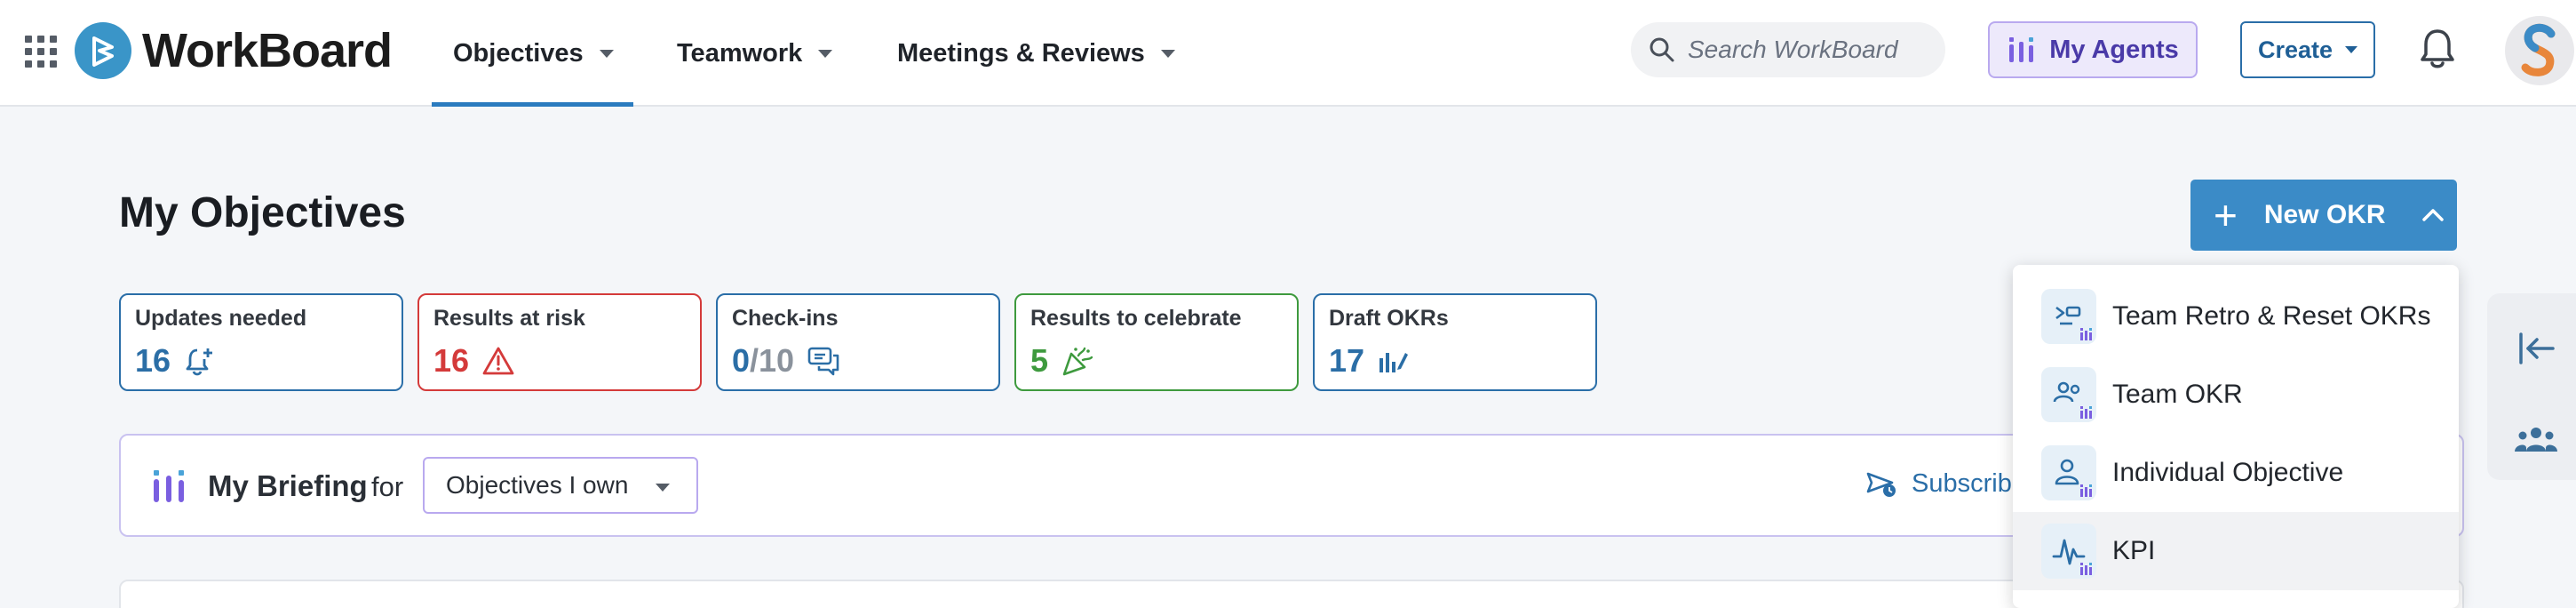  I want to click on workboard-logo: WorkBoard, so click(234, 50).